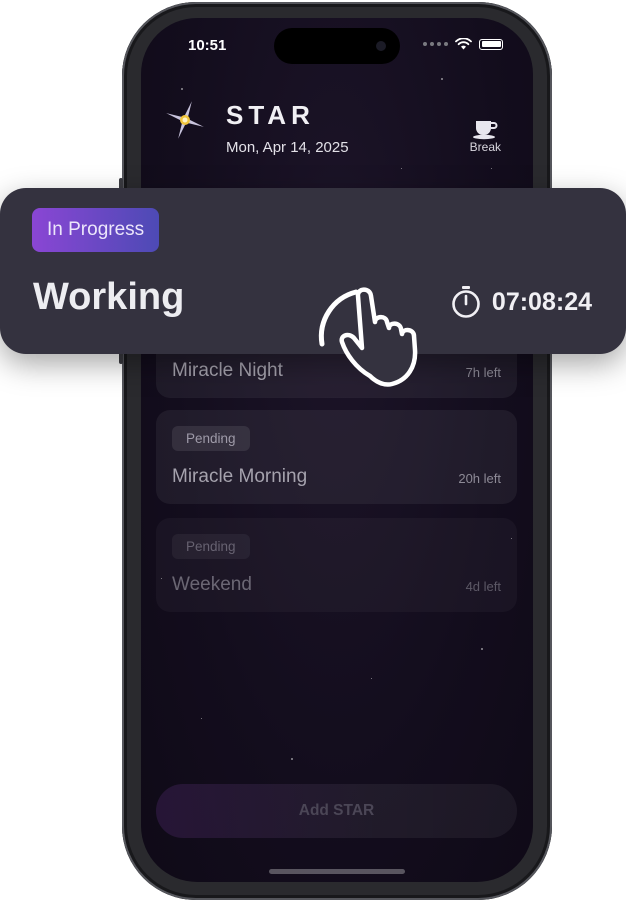 Image resolution: width=626 pixels, height=902 pixels. What do you see at coordinates (96, 230) in the screenshot?
I see `in-progress-badge: In Progress` at bounding box center [96, 230].